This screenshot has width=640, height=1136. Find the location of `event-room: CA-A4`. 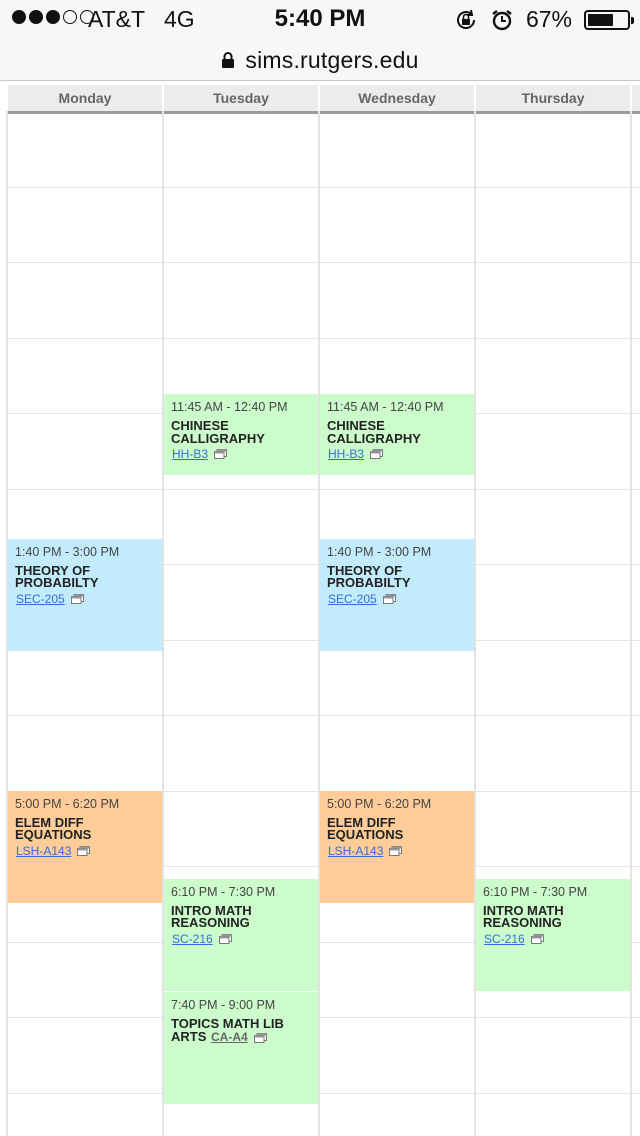

event-room: CA-A4 is located at coordinates (239, 1037).